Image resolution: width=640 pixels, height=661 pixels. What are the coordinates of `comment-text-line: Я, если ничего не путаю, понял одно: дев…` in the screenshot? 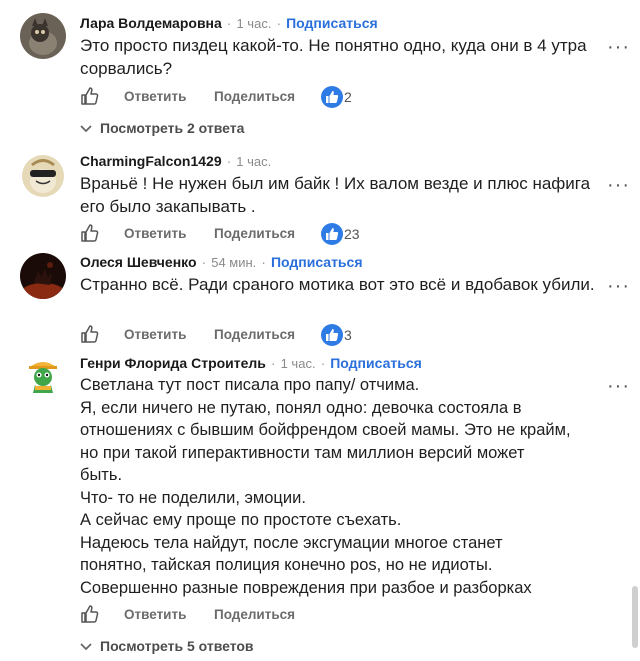 It's located at (301, 407).